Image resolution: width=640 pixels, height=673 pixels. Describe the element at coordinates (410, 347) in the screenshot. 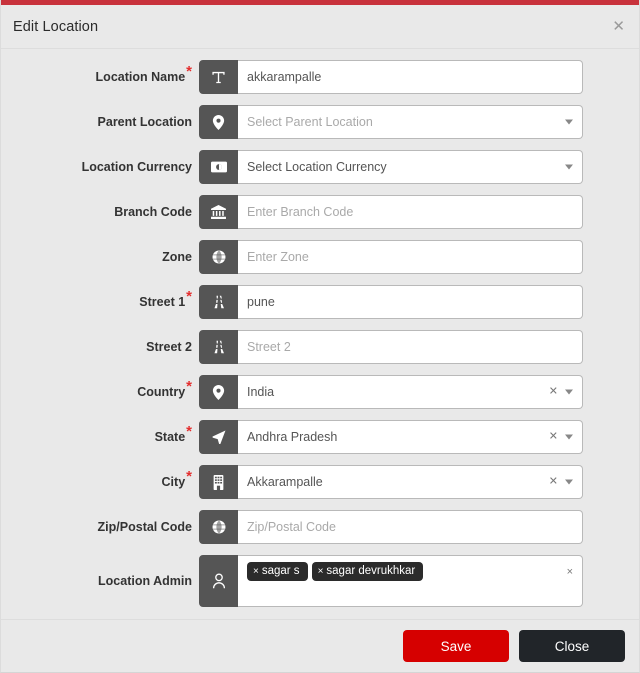

I see `input-field: Street 2` at that location.